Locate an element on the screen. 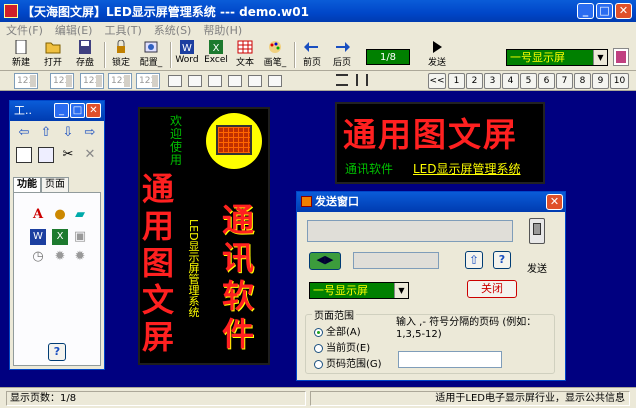  open-button: 打开 is located at coordinates (53, 55).